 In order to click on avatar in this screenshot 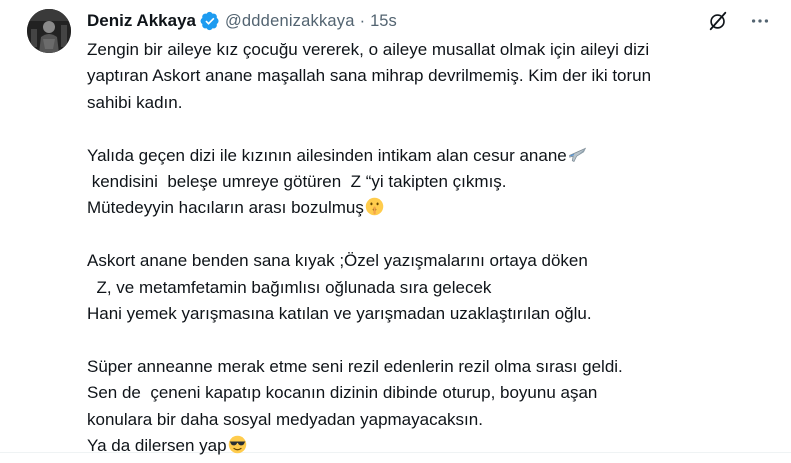, I will do `click(49, 31)`.